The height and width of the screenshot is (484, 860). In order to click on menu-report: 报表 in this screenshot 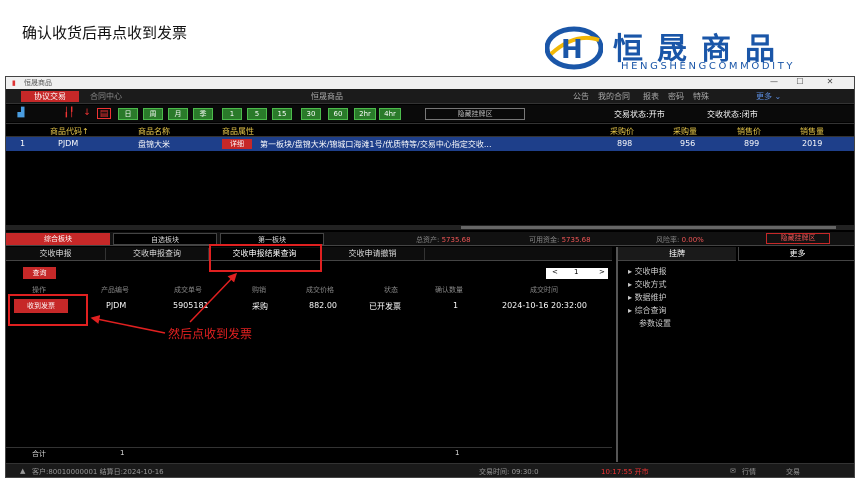, I will do `click(651, 96)`.